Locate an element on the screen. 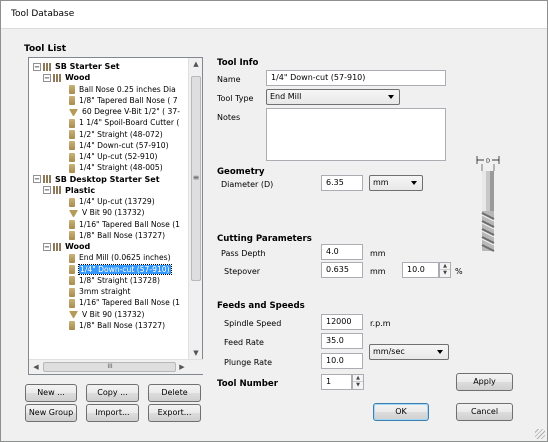 The image size is (548, 442). tree-tool-item: 1 1/4" Spoil-Board Cutter ( is located at coordinates (124, 122).